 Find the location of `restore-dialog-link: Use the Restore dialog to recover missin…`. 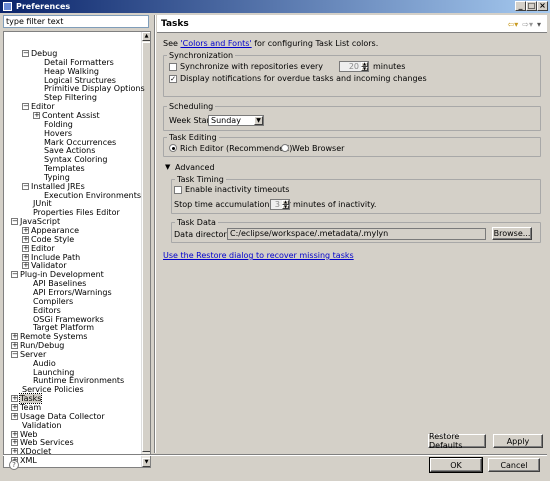

restore-dialog-link: Use the Restore dialog to recover missin… is located at coordinates (258, 255).